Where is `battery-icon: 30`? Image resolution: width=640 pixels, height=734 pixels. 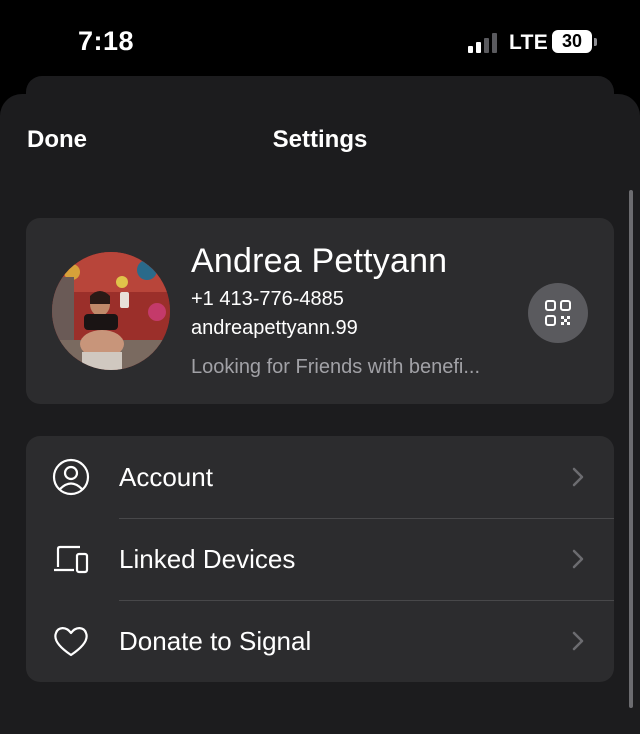 battery-icon: 30 is located at coordinates (572, 41).